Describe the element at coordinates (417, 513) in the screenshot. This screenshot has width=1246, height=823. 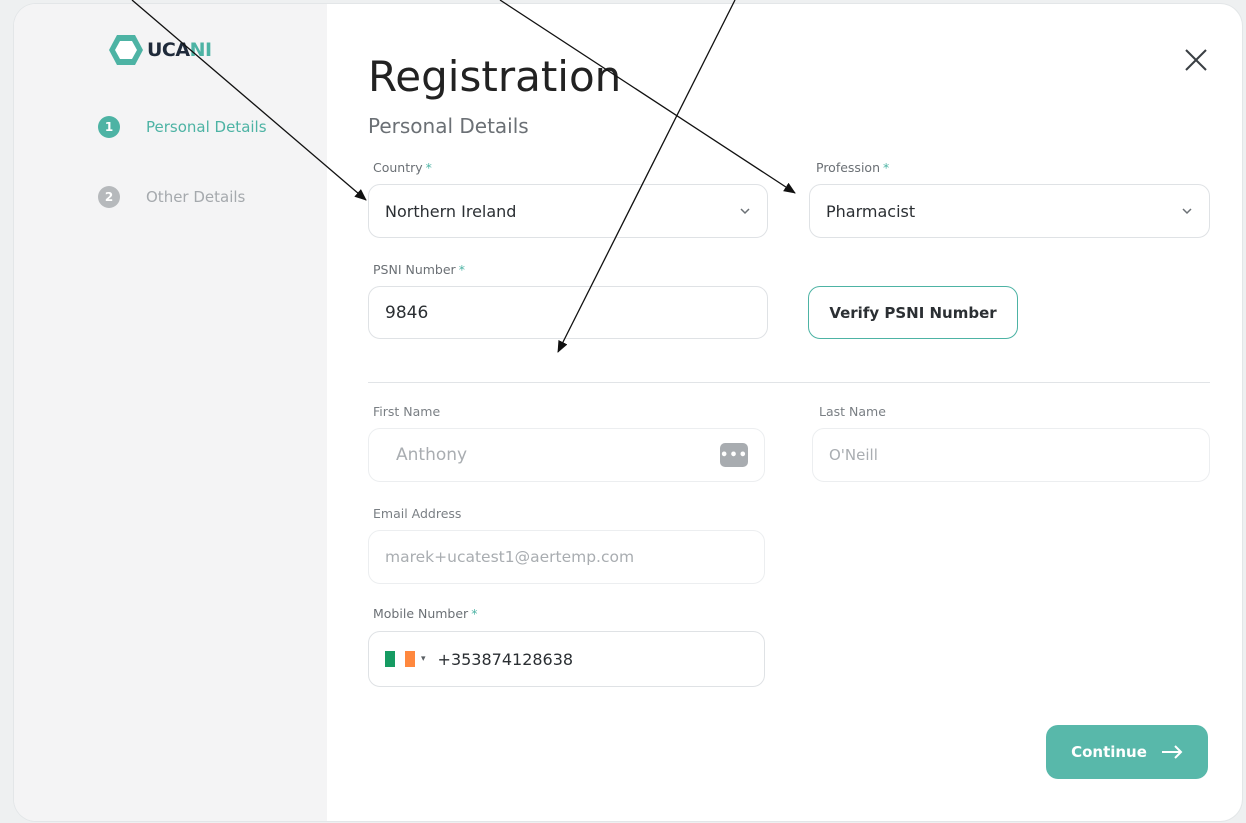
I see `email-label: Email Address` at that location.